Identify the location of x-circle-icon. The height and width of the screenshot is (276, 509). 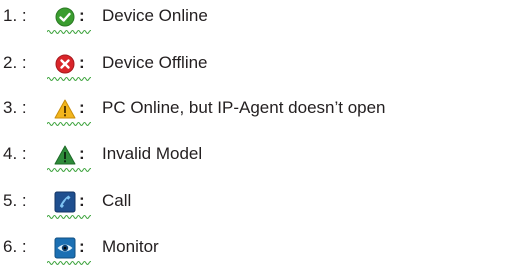
(65, 64).